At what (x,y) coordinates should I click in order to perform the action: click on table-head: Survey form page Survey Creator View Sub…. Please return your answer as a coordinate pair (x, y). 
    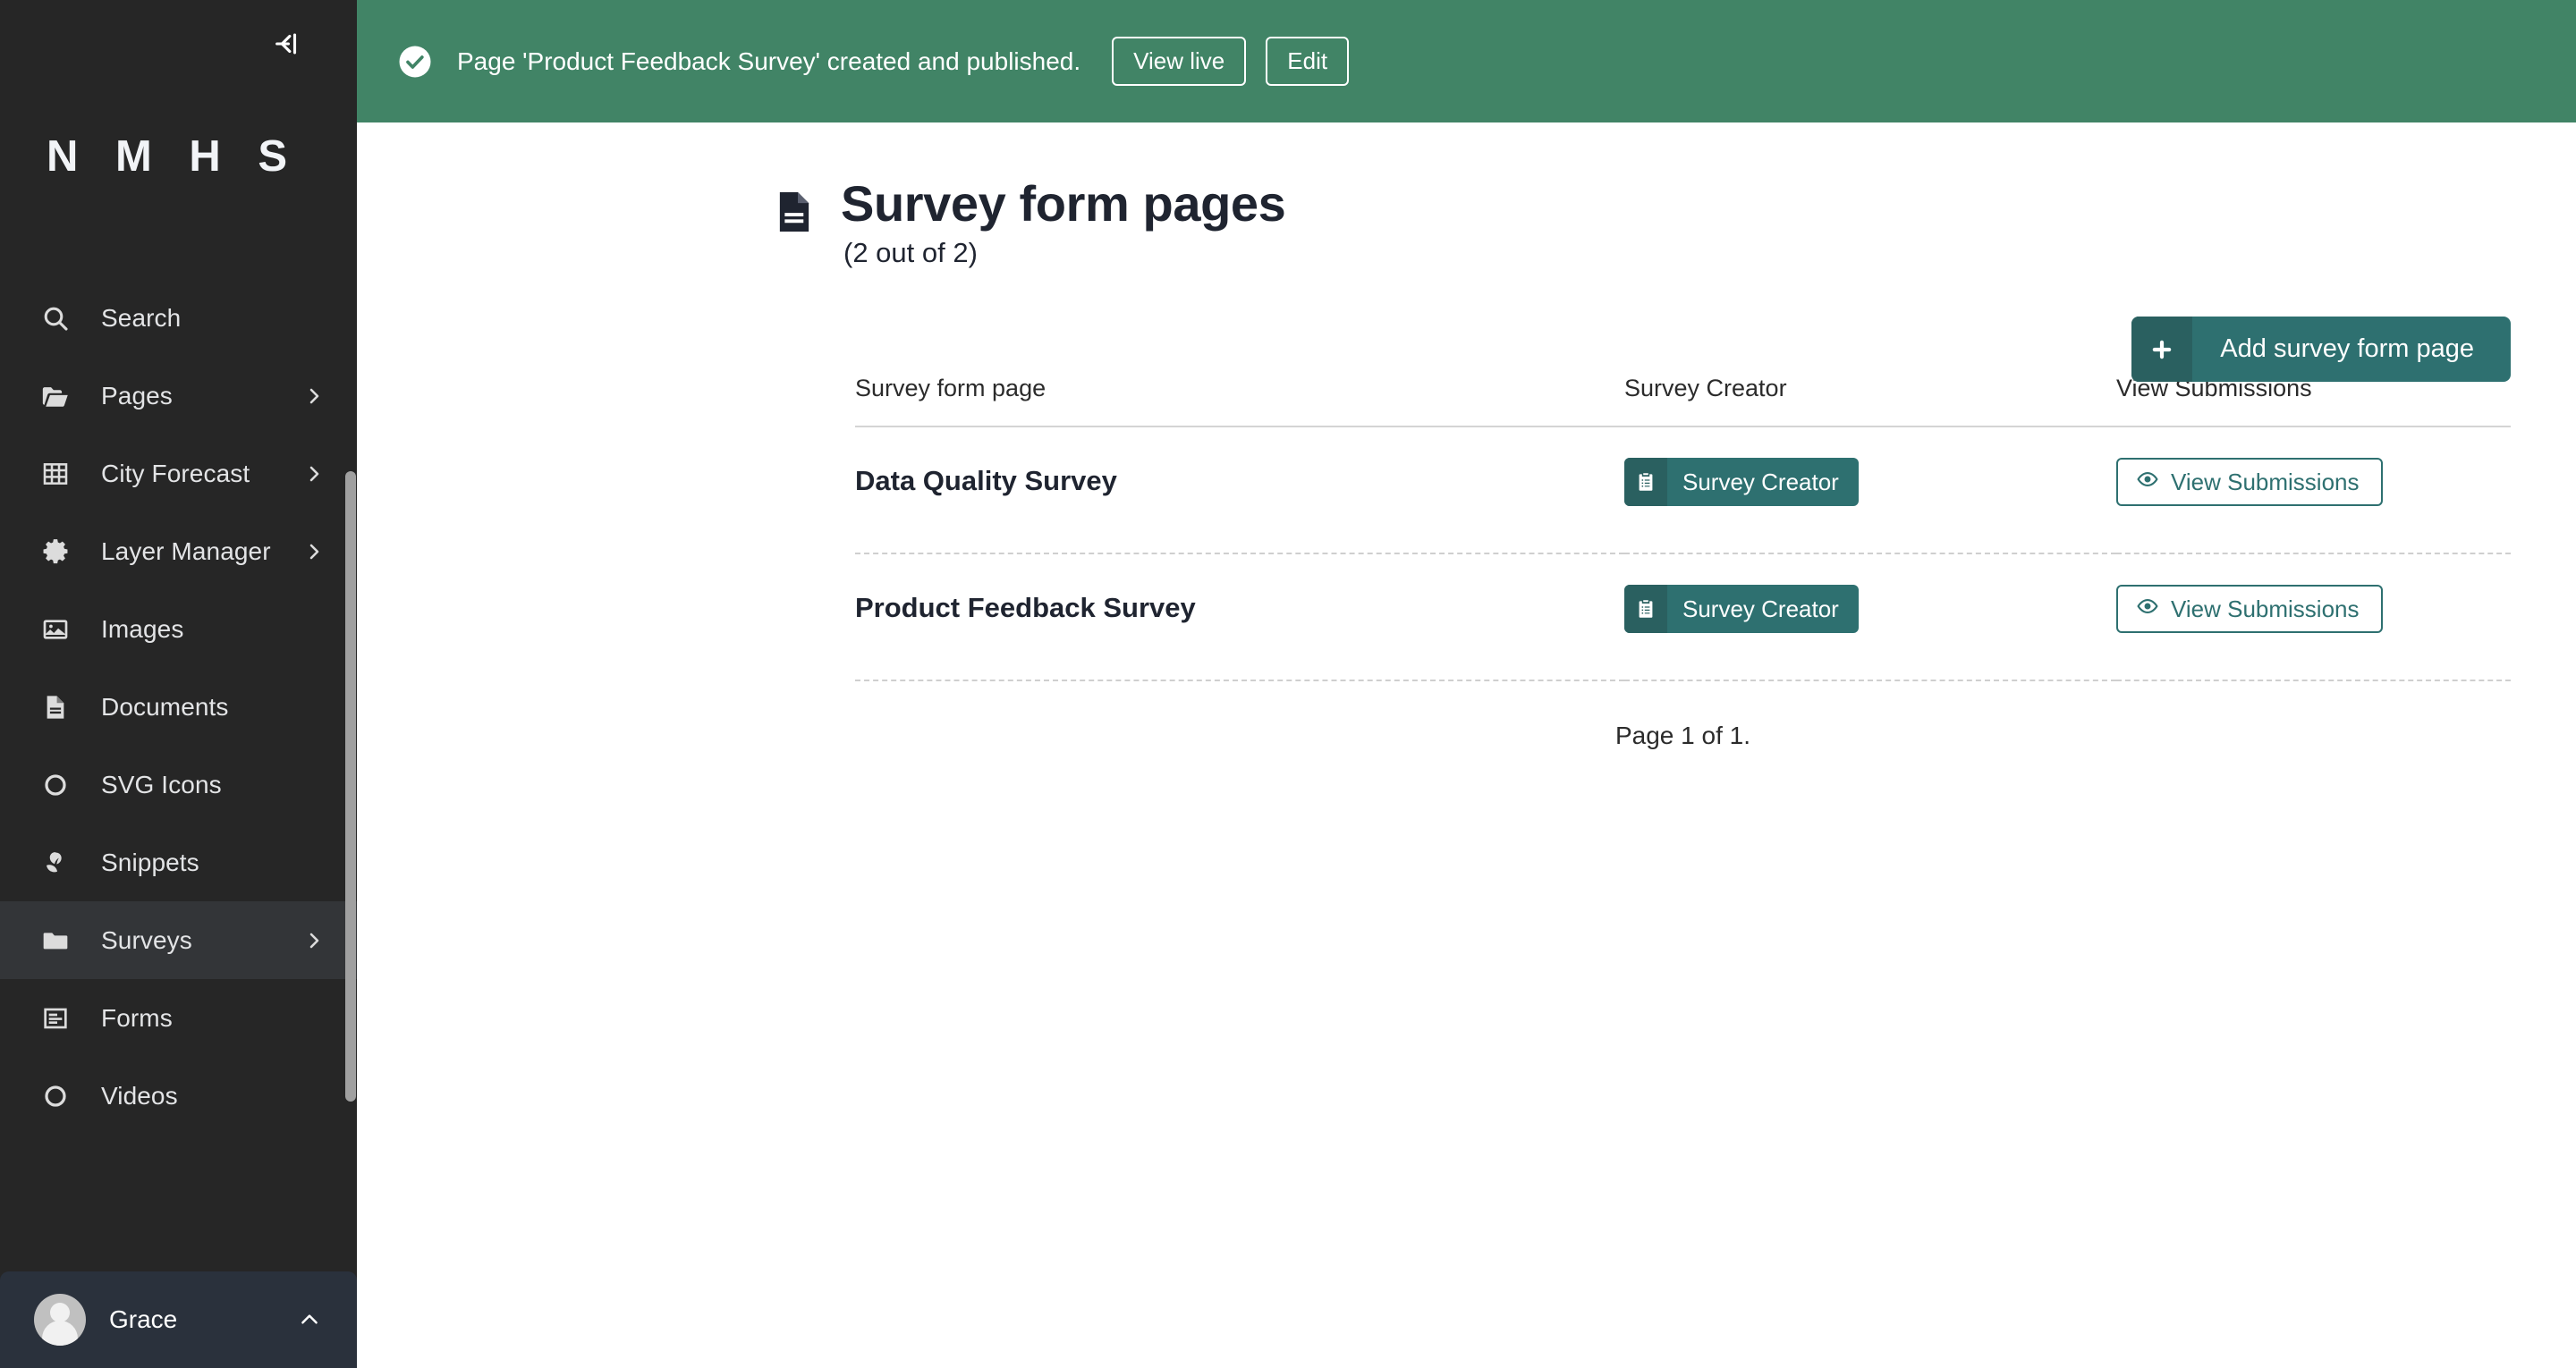
    Looking at the image, I should click on (1683, 401).